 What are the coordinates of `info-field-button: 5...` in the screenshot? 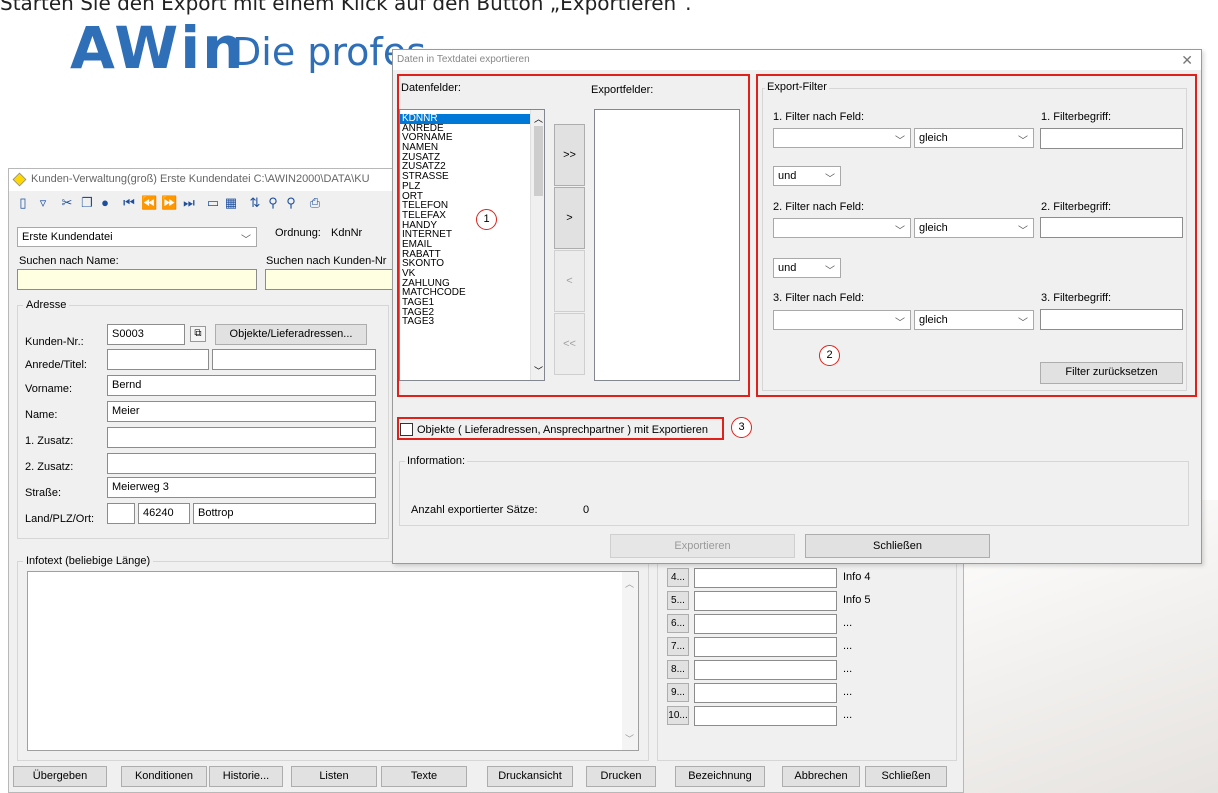 It's located at (678, 600).